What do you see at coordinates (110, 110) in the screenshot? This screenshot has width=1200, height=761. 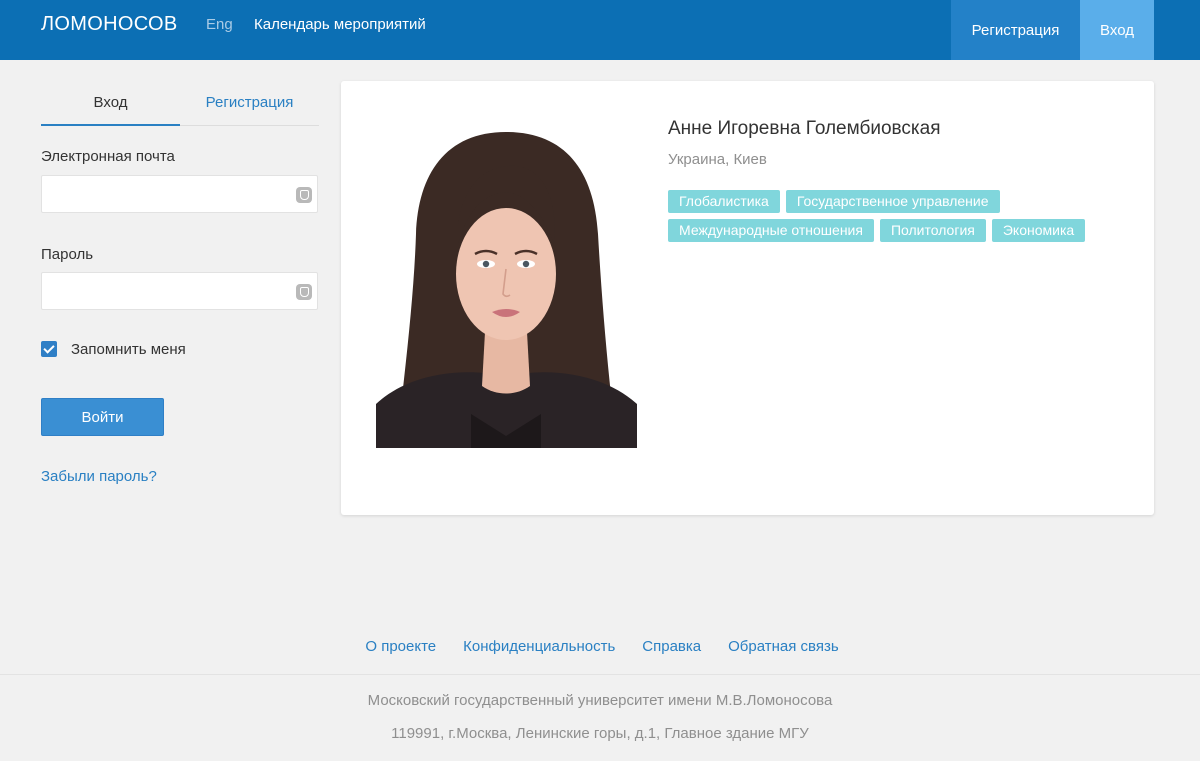 I see `tab-login: Вход` at bounding box center [110, 110].